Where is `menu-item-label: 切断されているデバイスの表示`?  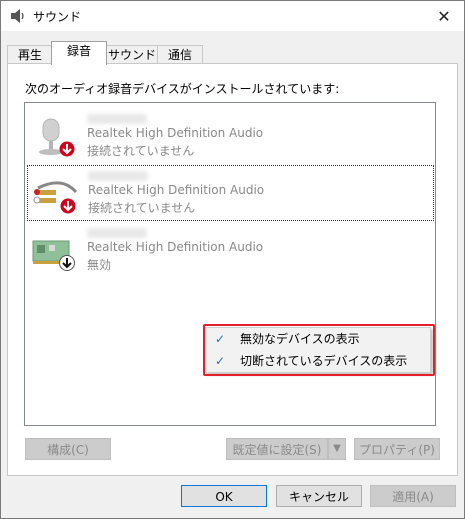
menu-item-label: 切断されているデバイスの表示 is located at coordinates (324, 361).